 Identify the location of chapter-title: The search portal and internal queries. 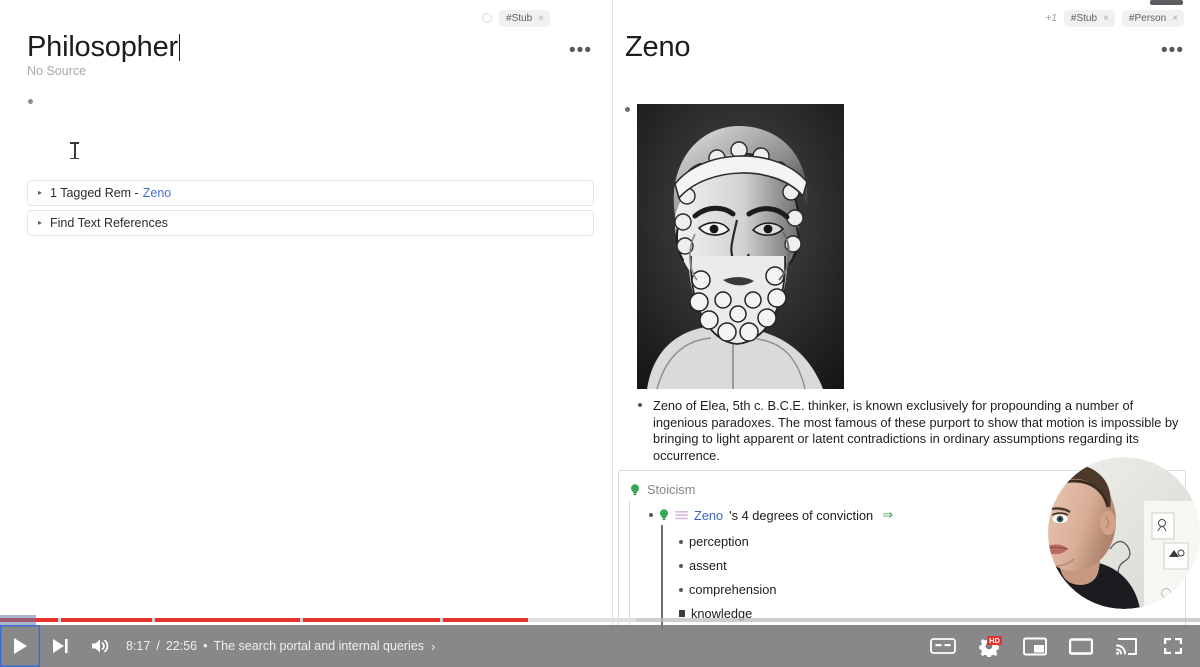
(319, 646).